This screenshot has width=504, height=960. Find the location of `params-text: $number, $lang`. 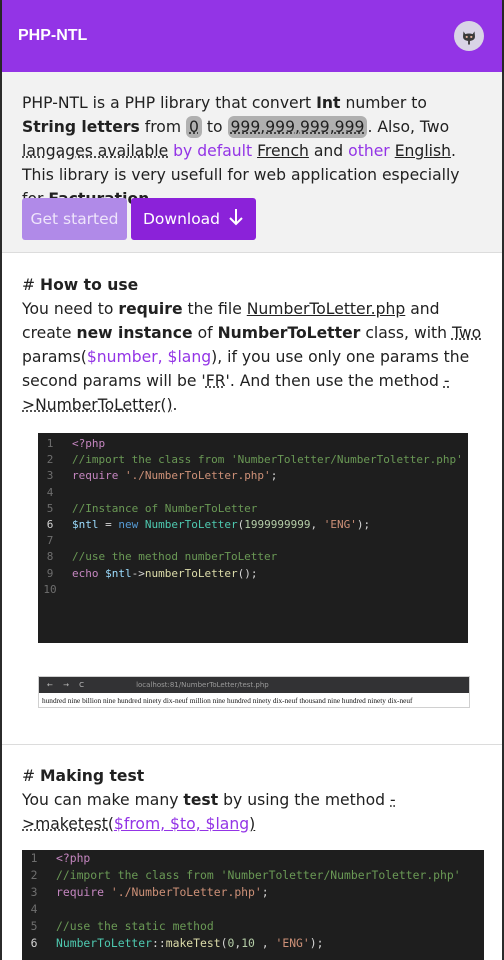

params-text: $number, $lang is located at coordinates (149, 357).